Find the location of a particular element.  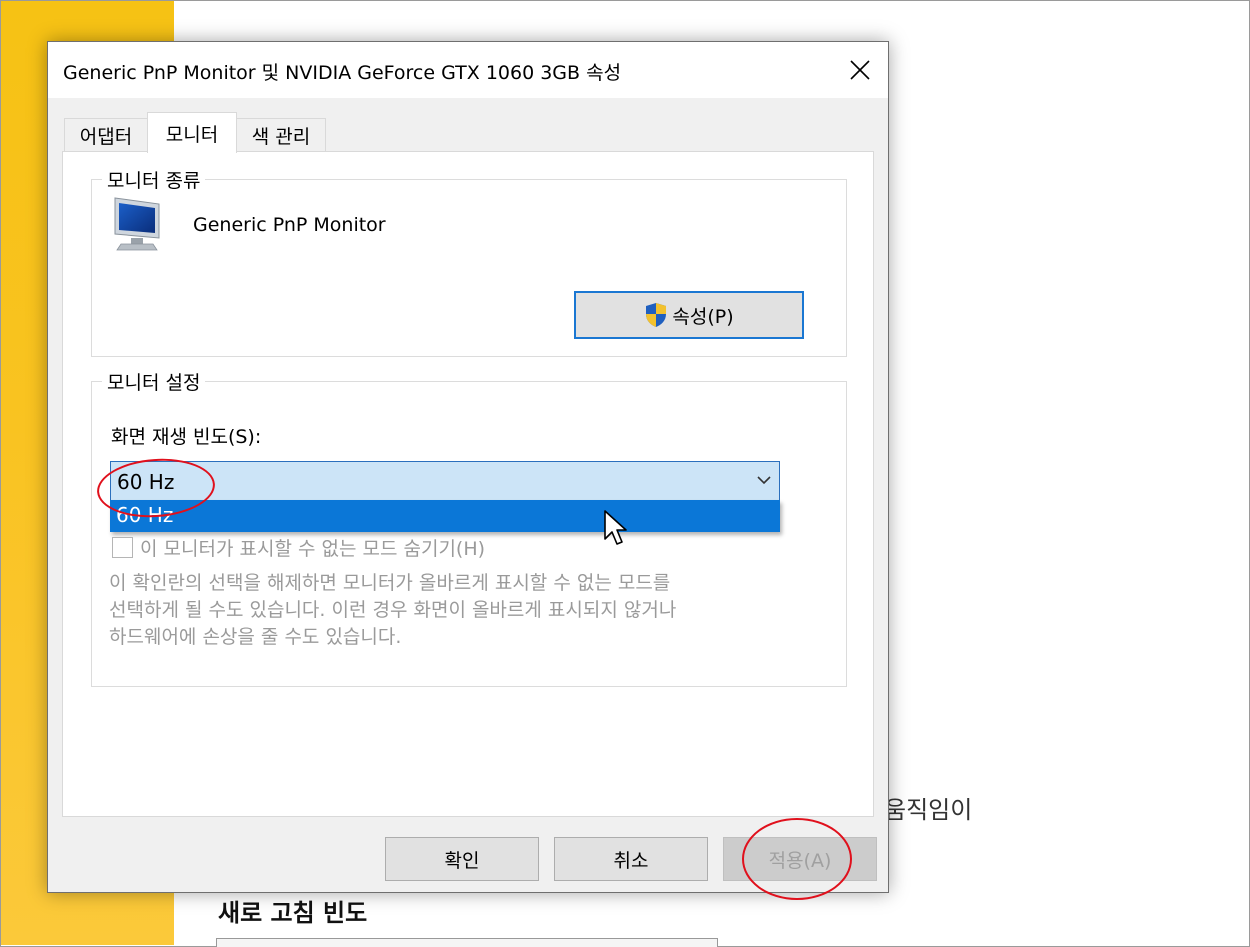

close-button is located at coordinates (860, 70).